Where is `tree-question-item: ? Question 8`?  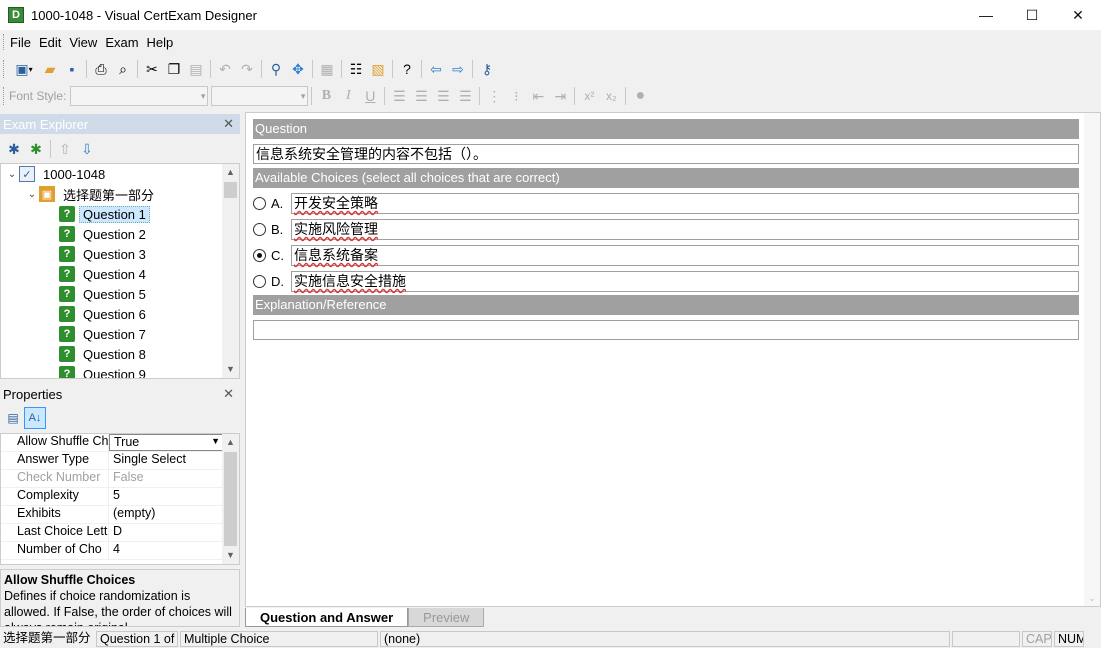 tree-question-item: ? Question 8 is located at coordinates (104, 354).